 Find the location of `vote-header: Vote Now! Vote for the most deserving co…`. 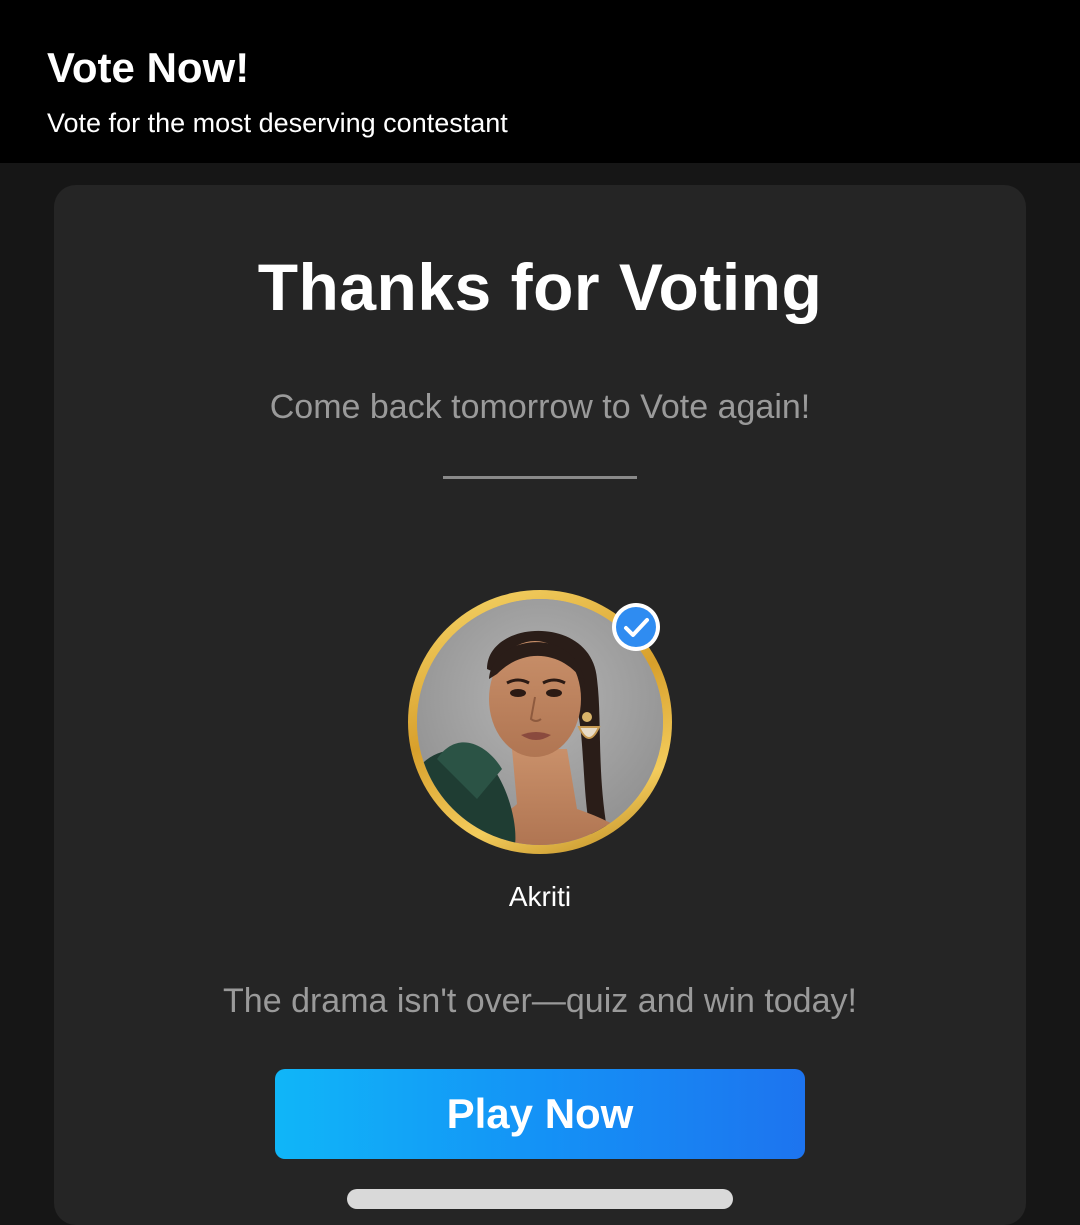

vote-header: Vote Now! Vote for the most deserving co… is located at coordinates (540, 81).